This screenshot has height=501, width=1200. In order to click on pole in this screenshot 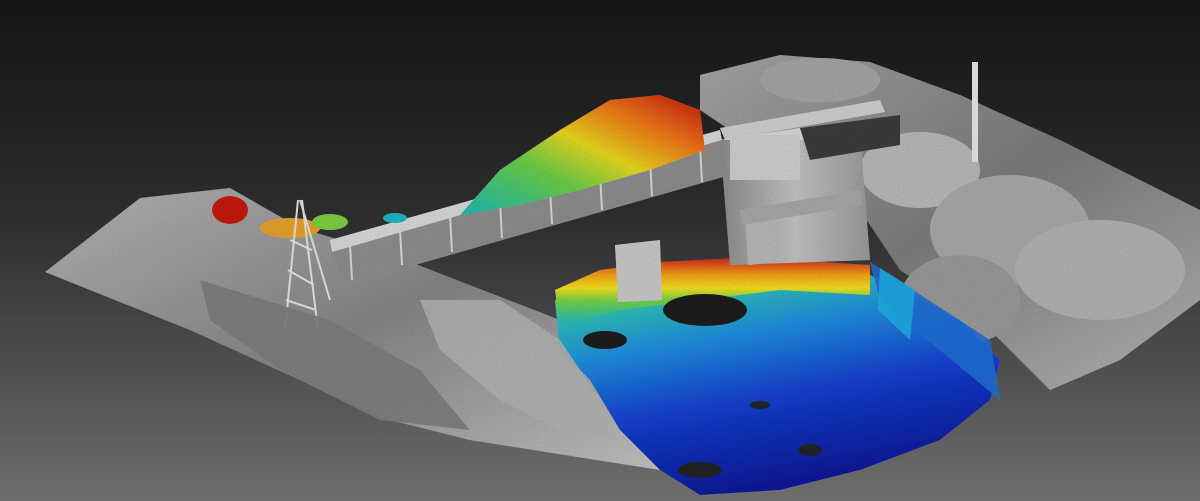, I will do `click(975, 112)`.